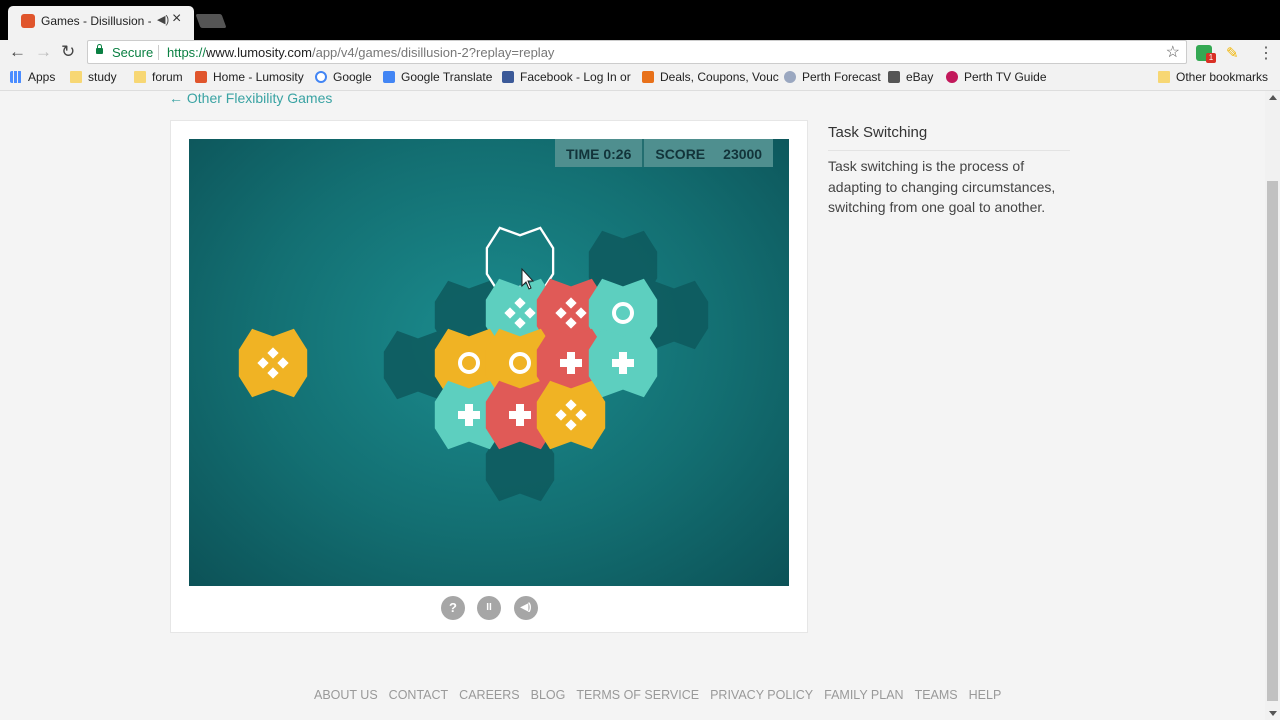 This screenshot has width=1280, height=720. I want to click on footer-link: CAREERS, so click(489, 695).